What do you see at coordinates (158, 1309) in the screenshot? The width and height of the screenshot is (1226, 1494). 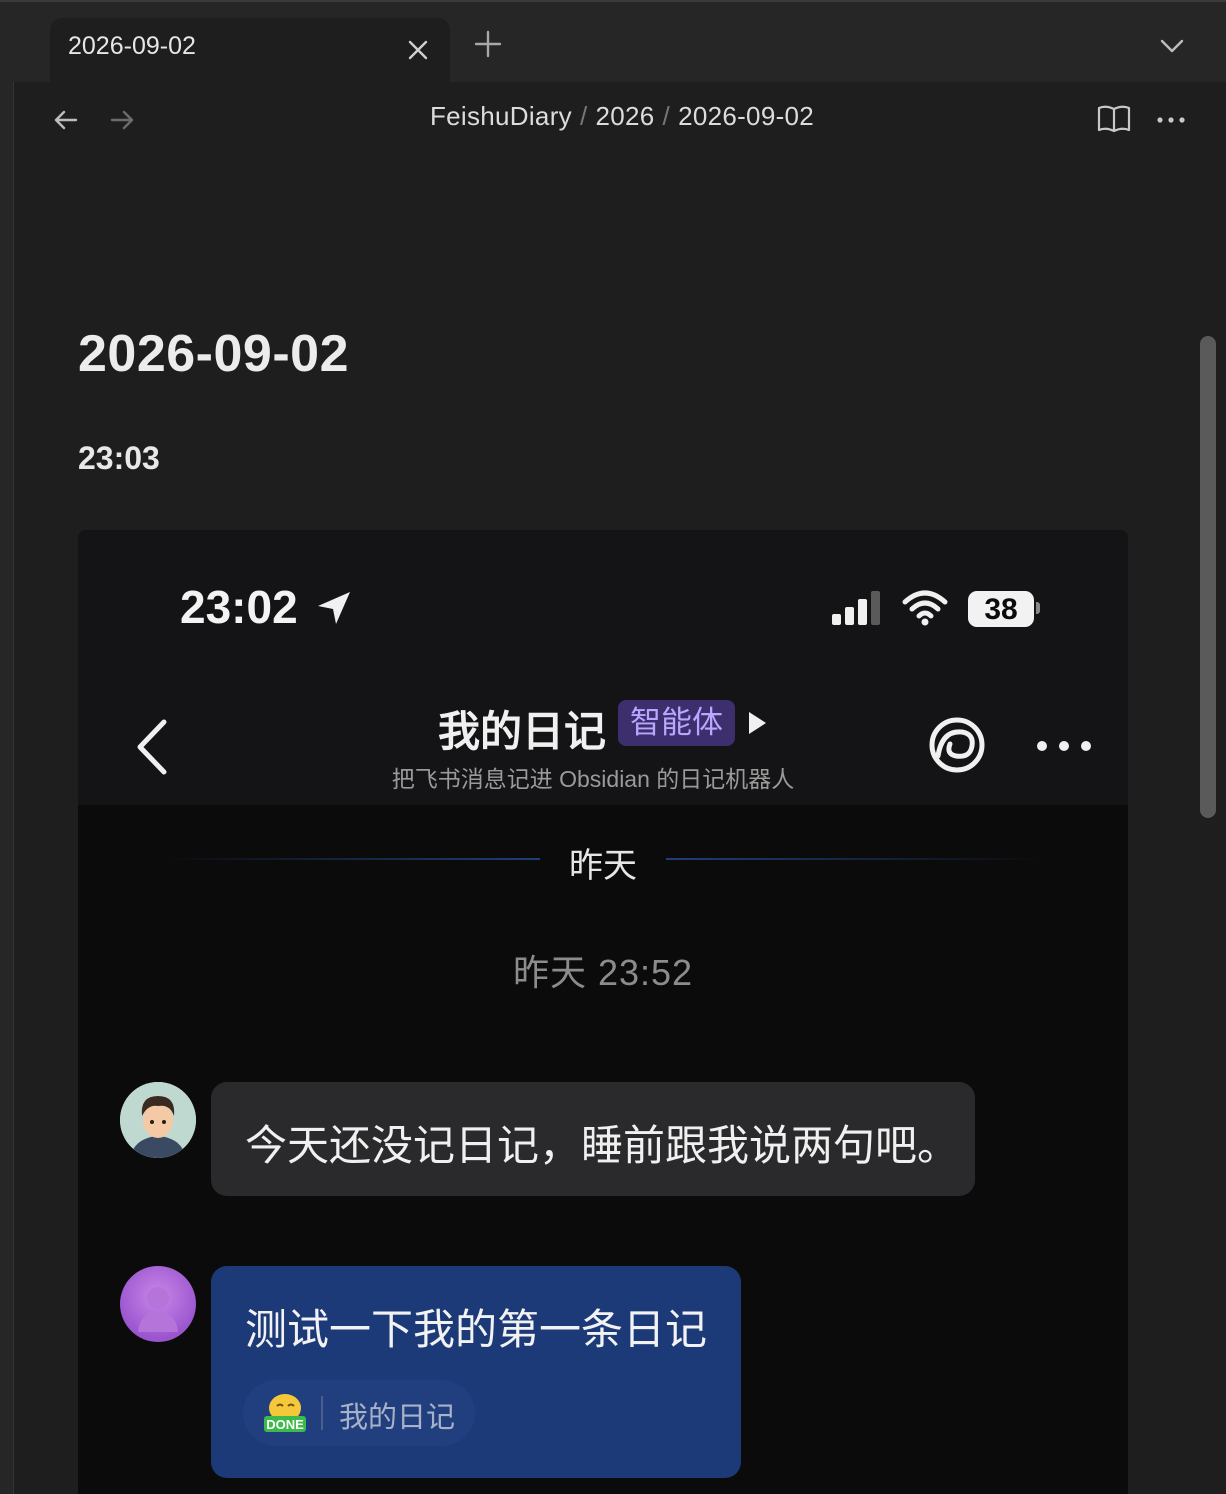 I see `user-avatar-icon` at bounding box center [158, 1309].